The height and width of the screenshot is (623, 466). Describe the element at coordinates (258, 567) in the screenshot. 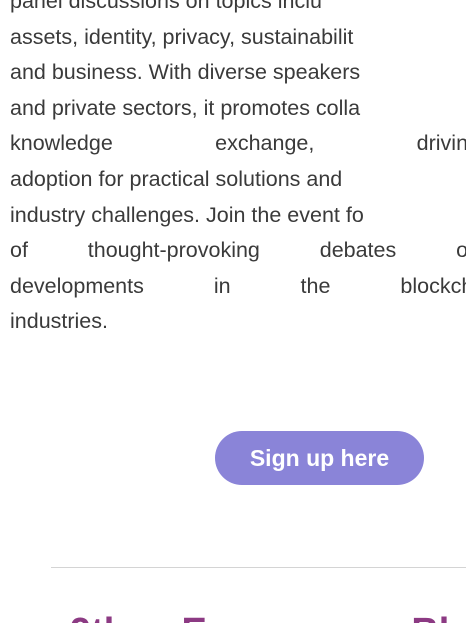

I see `section-divider` at that location.